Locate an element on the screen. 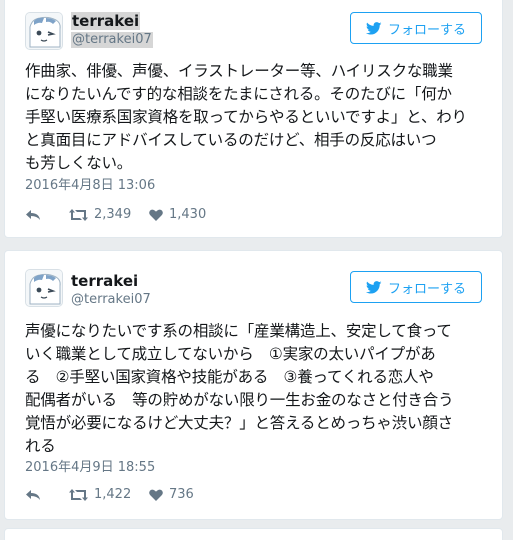  tweet-timestamp: 2016年4月9日 18:55 is located at coordinates (90, 468).